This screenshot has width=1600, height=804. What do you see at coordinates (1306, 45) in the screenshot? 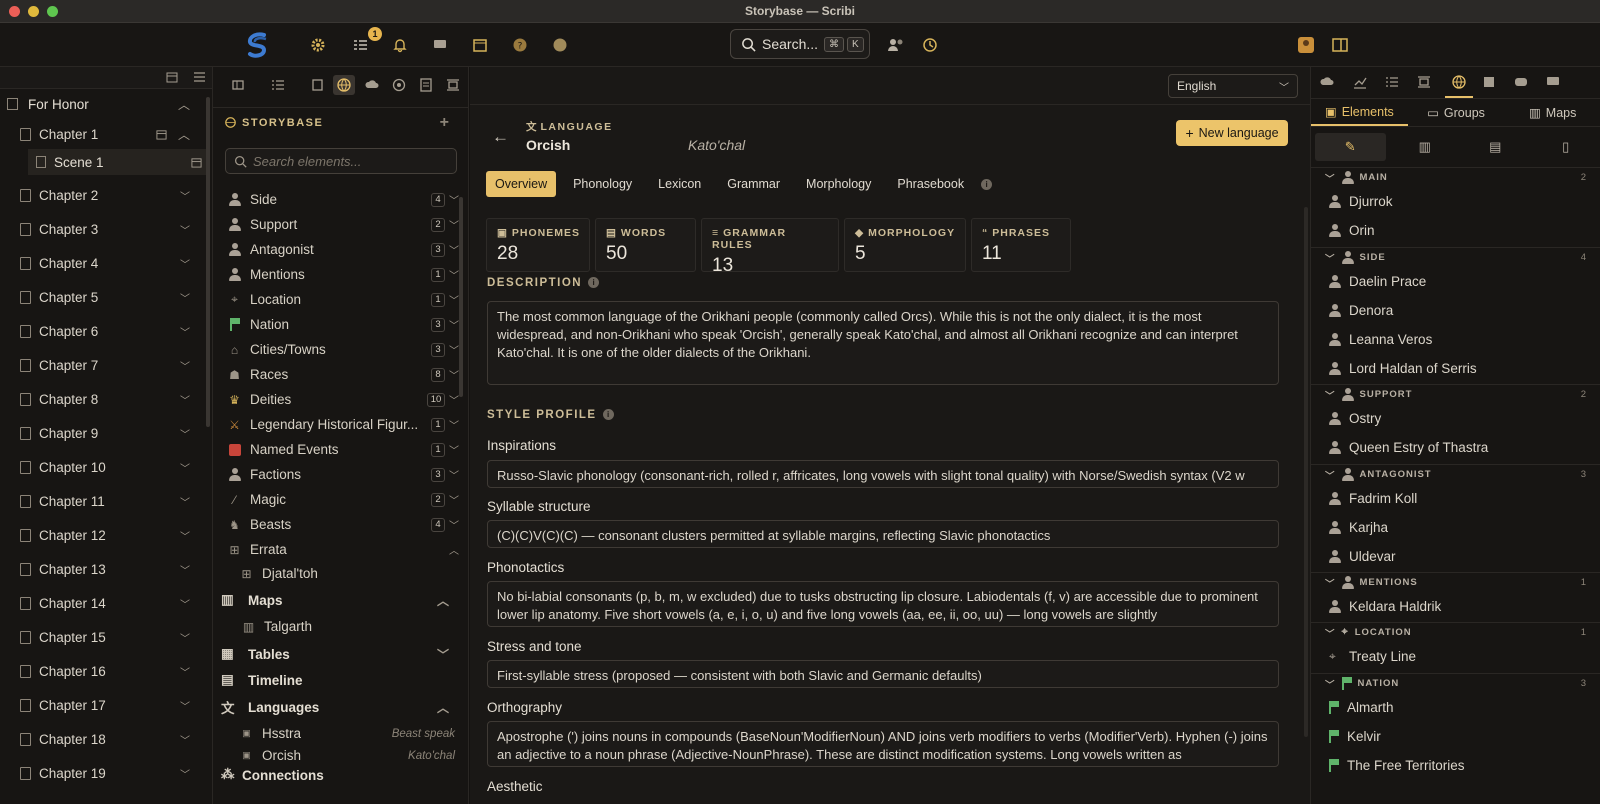
I see `account-icon` at bounding box center [1306, 45].